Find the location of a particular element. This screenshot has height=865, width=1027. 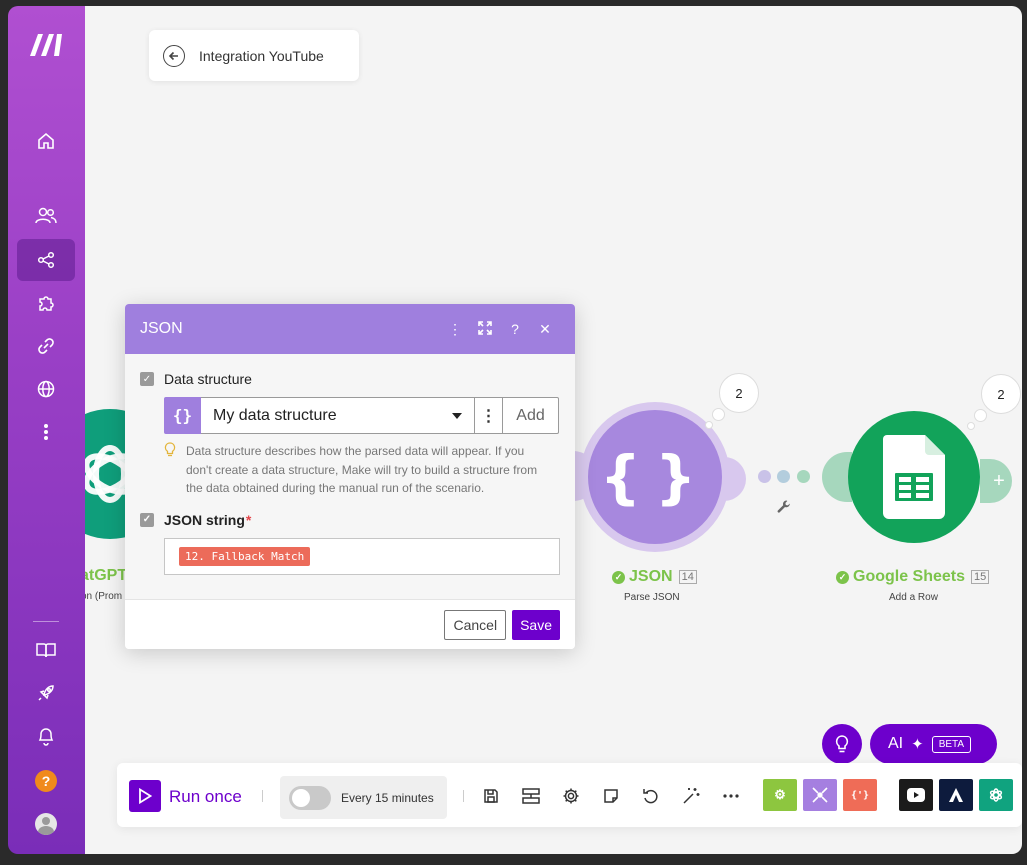

help-icon: ? is located at coordinates (515, 329).